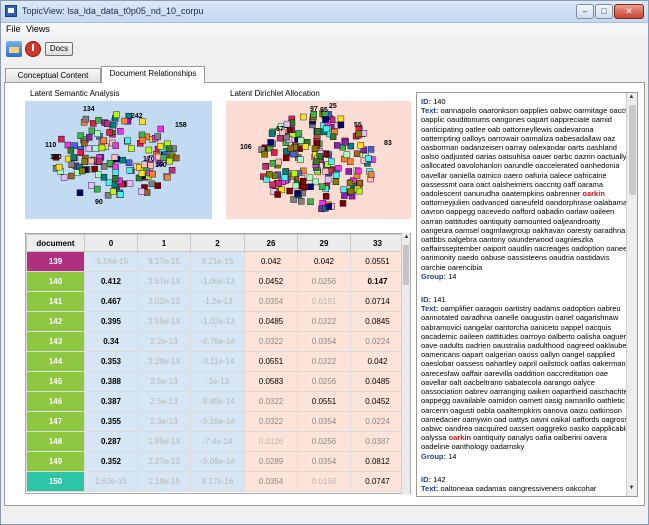 The height and width of the screenshot is (525, 649). Describe the element at coordinates (111, 441) in the screenshot. I see `table-cell: 0.287` at that location.